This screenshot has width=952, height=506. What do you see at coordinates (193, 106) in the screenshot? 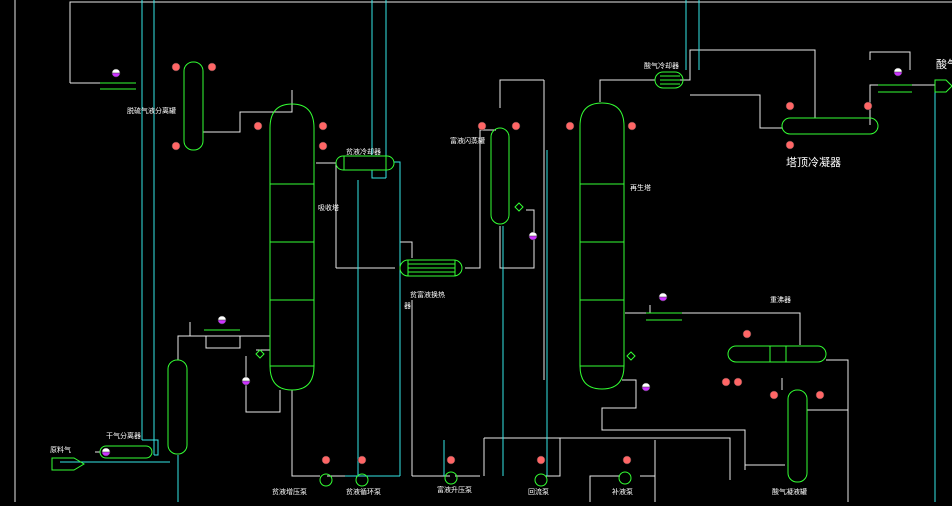
I see `knockout-drum` at bounding box center [193, 106].